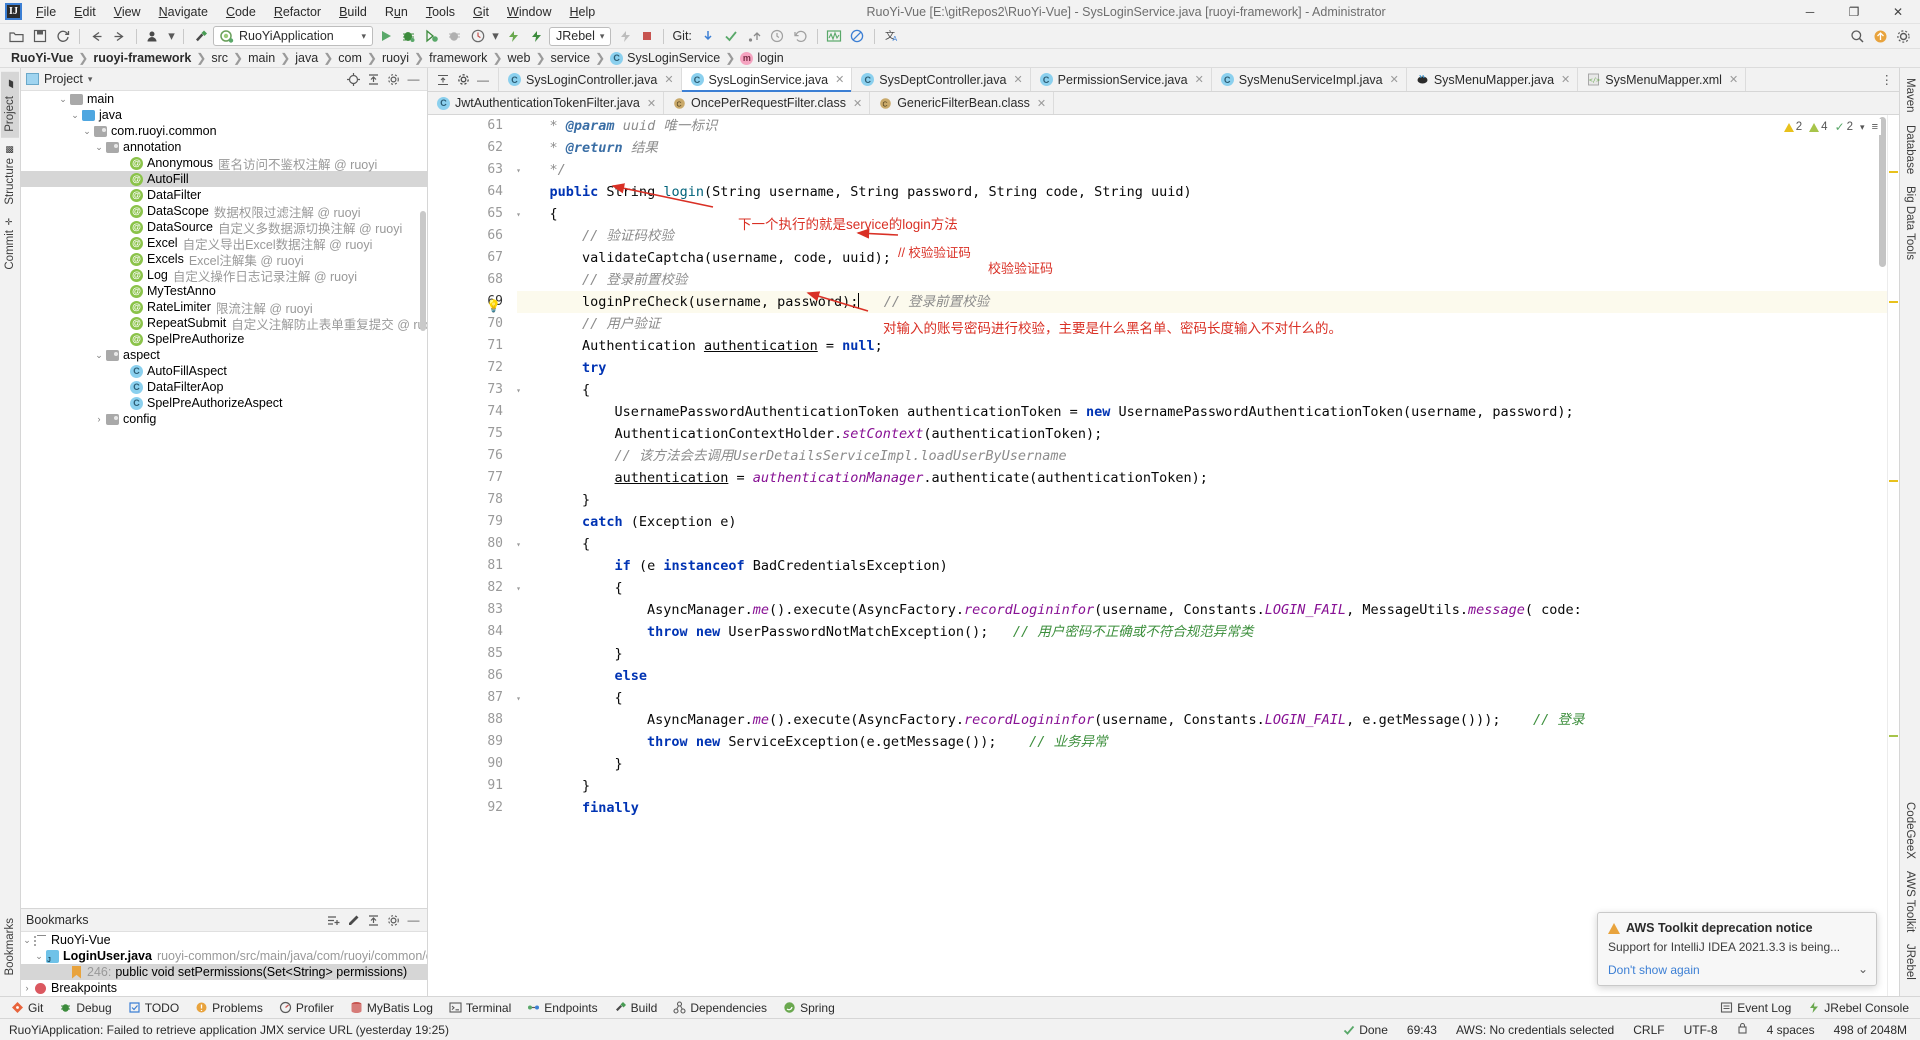 This screenshot has width=1920, height=1040. I want to click on sidebar-item-database: Database, so click(1910, 149).